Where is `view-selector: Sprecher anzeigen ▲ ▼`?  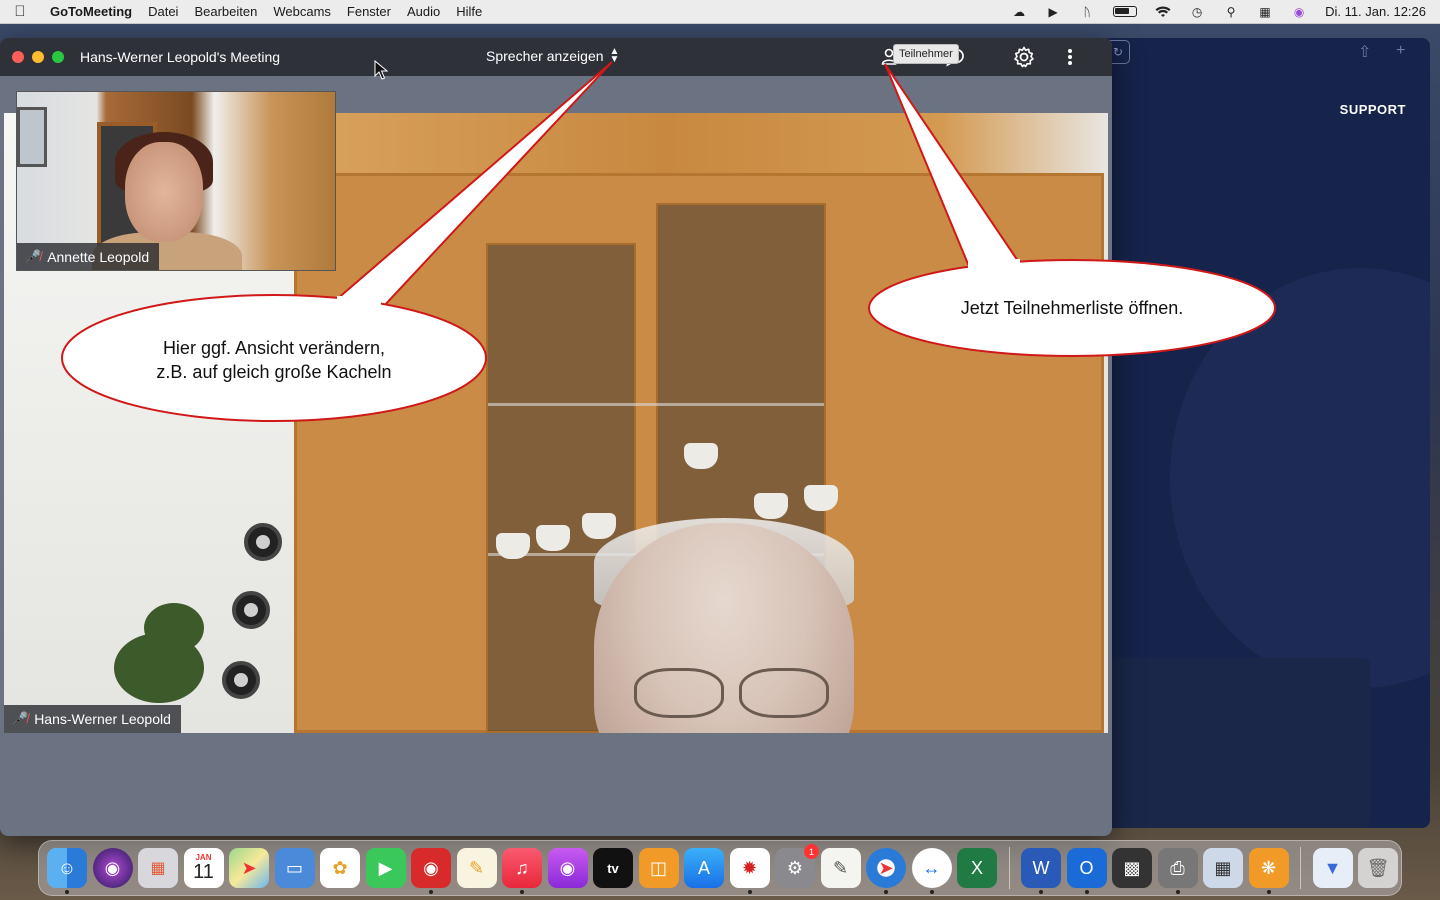 view-selector: Sprecher anzeigen ▲ ▼ is located at coordinates (553, 55).